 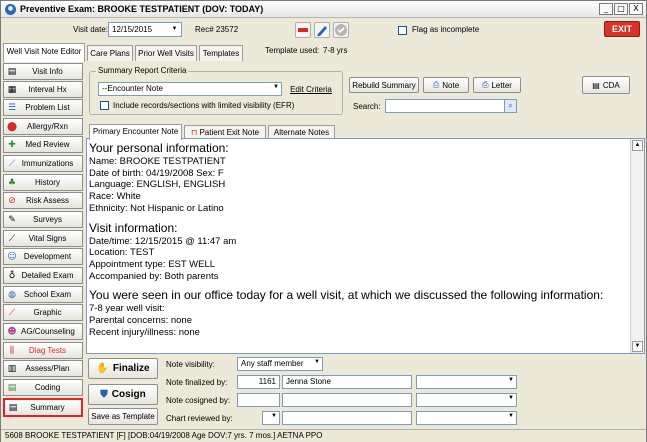 What do you see at coordinates (12, 350) in the screenshot?
I see `test-tubes-icon: ⫼` at bounding box center [12, 350].